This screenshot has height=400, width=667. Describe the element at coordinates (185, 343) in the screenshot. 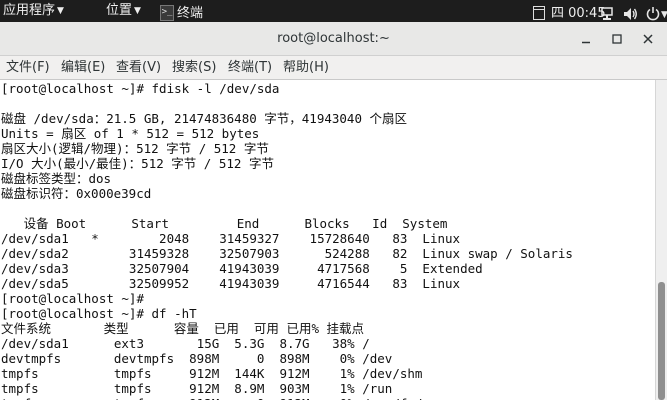

I see `terminal-line: /dev/sda1 ext3 15G 5.3G 8.7G 38% /` at that location.